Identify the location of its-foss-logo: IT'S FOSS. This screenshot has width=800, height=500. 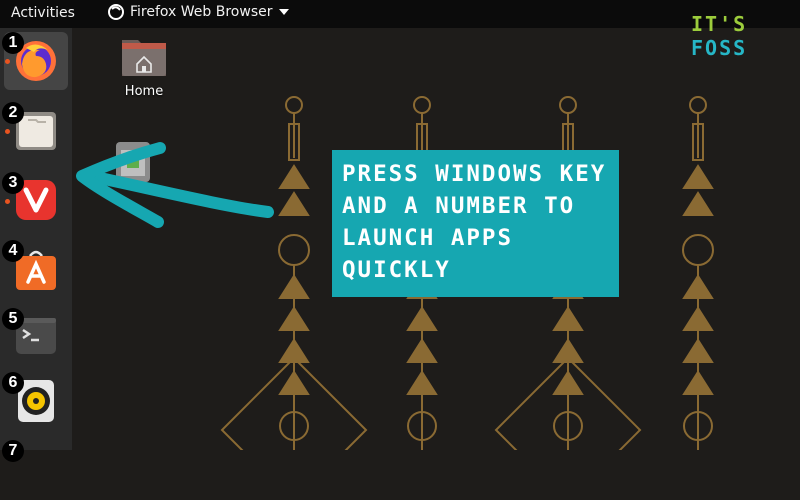
(745, 36).